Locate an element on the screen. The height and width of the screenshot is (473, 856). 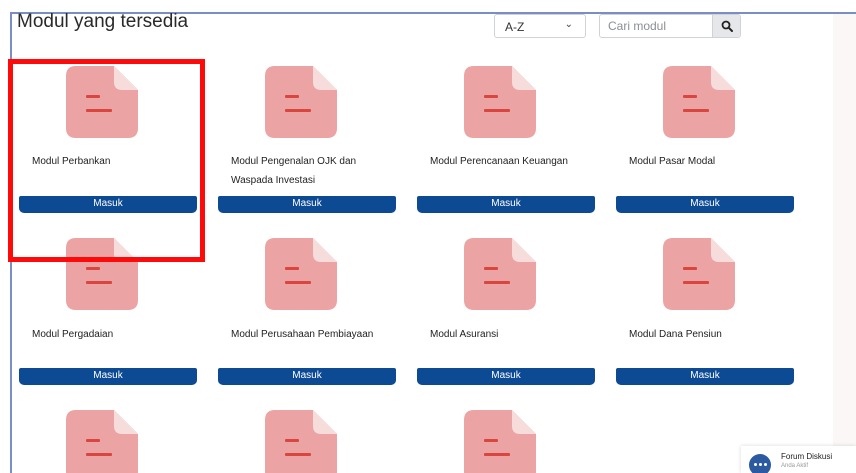
module-title: Modul Pasar Modal is located at coordinates (672, 161).